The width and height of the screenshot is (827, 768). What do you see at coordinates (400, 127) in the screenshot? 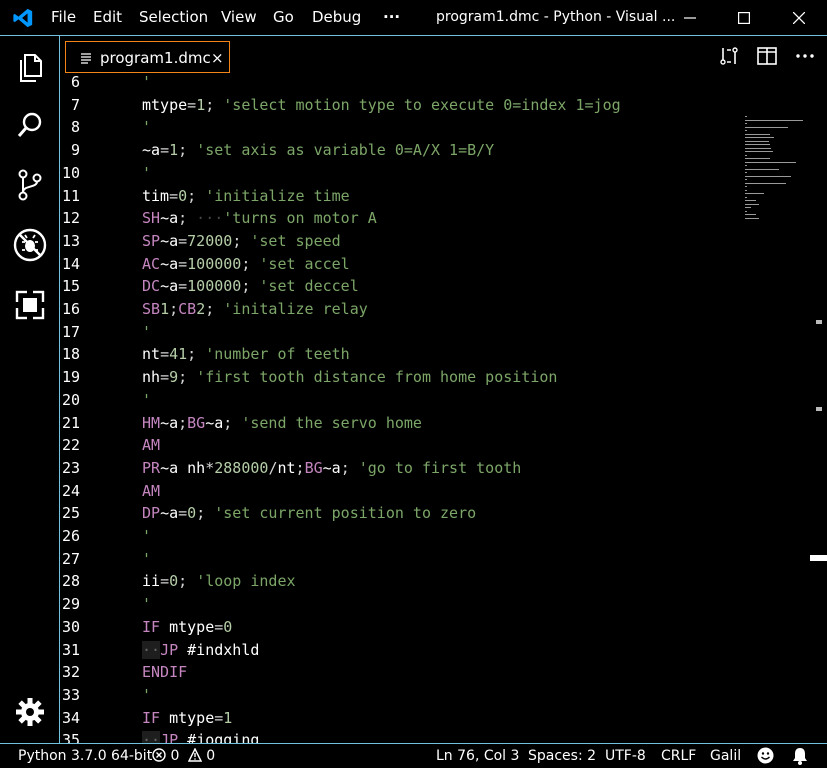
I see `code-line: 8 '` at bounding box center [400, 127].